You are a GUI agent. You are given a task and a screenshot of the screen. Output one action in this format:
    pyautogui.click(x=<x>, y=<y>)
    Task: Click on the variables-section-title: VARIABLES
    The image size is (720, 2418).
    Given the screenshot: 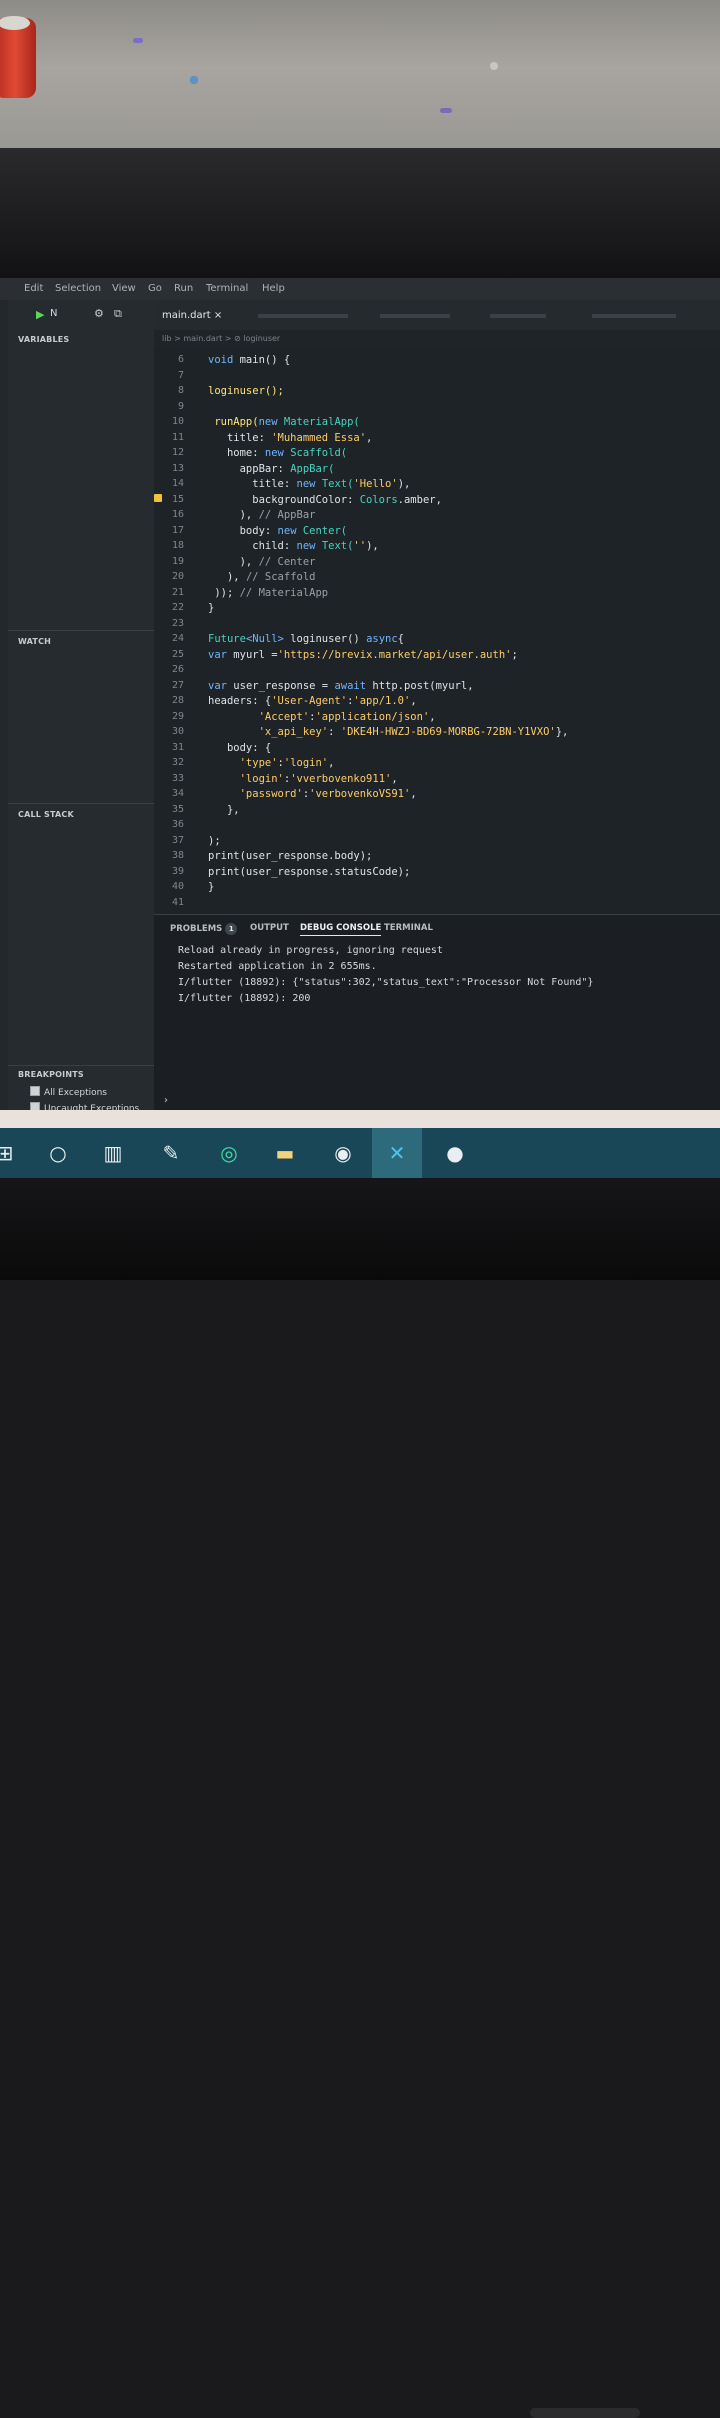 What is the action you would take?
    pyautogui.click(x=43, y=339)
    